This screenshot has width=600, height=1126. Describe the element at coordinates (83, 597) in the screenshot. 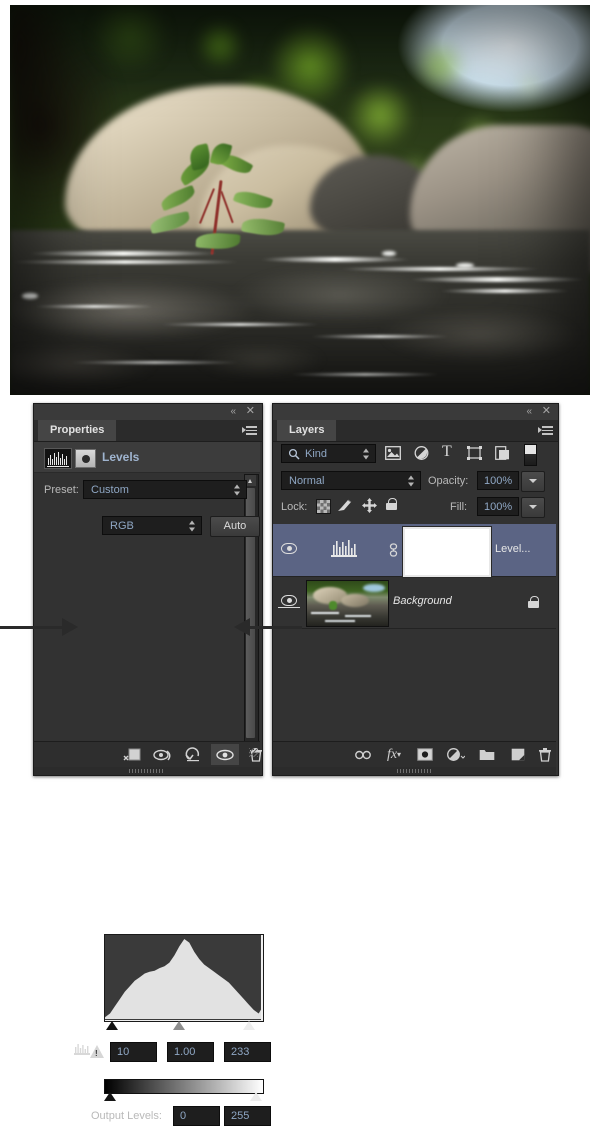

I see `set-white-point-eyedropper` at that location.